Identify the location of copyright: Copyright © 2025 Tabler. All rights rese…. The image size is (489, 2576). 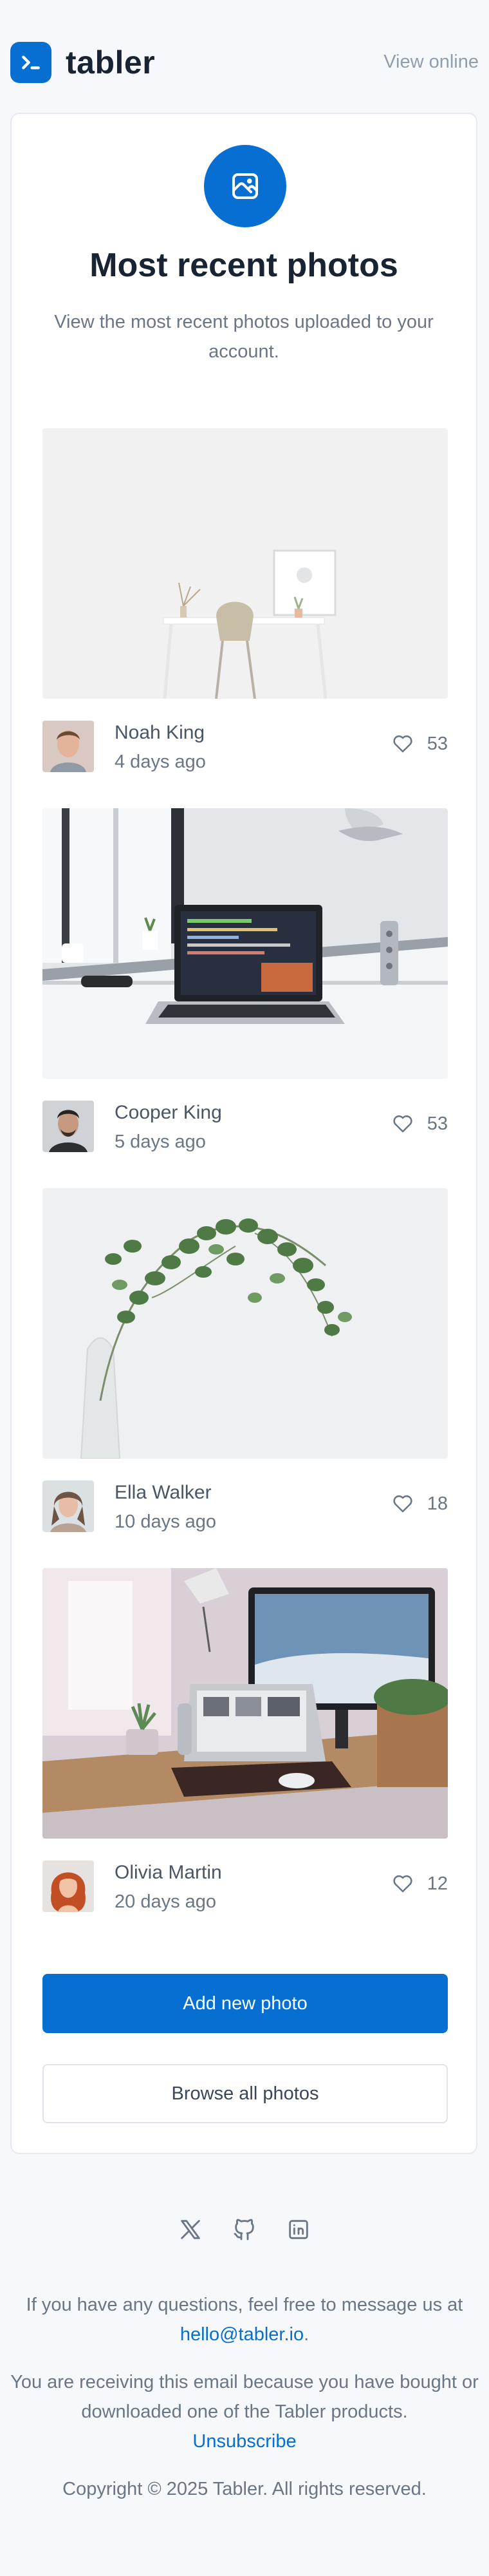
(244, 2489).